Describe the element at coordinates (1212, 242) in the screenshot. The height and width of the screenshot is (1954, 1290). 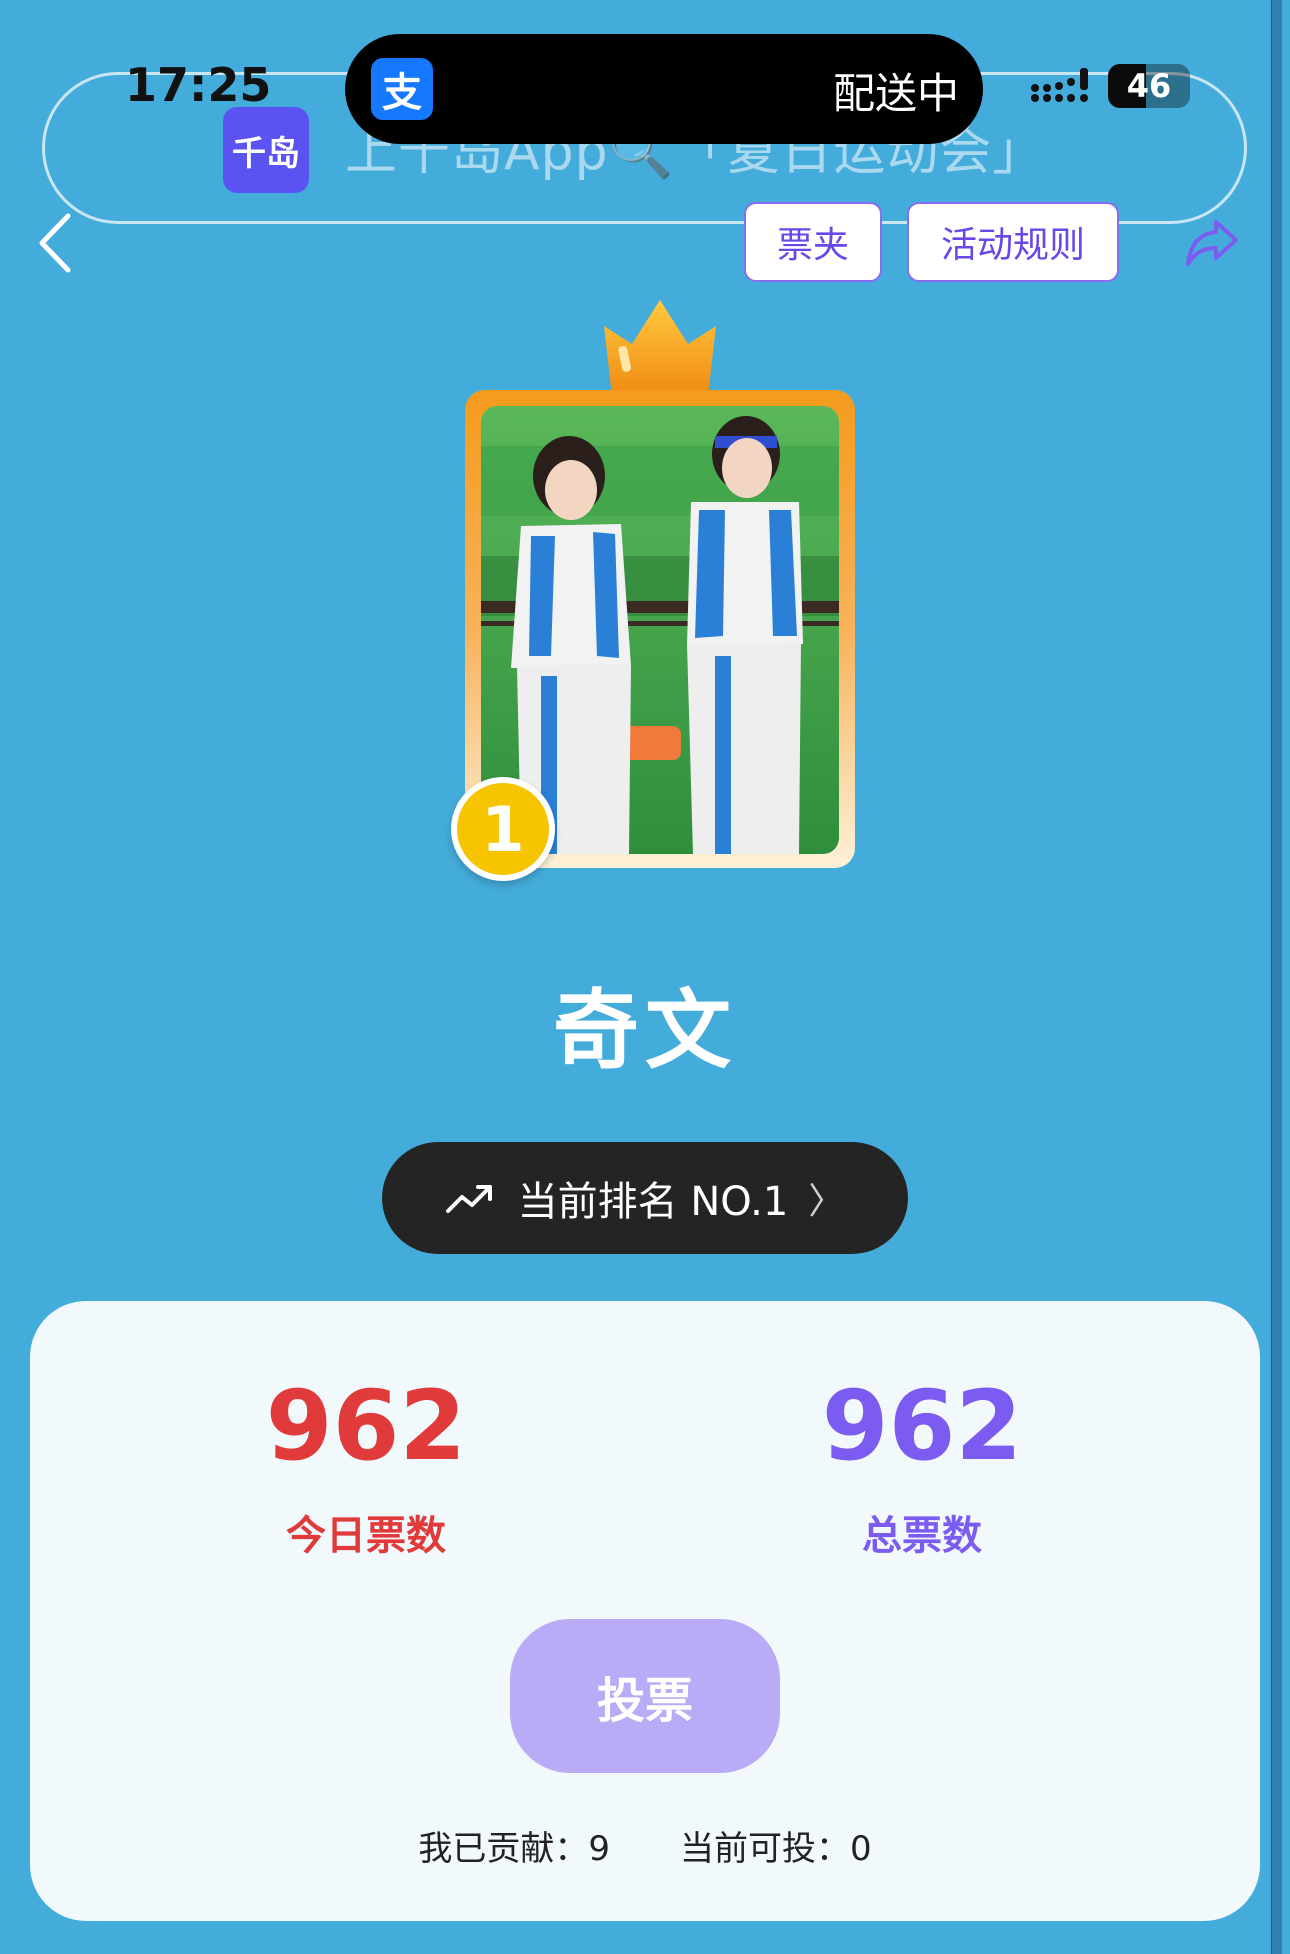
I see `share-icon` at that location.